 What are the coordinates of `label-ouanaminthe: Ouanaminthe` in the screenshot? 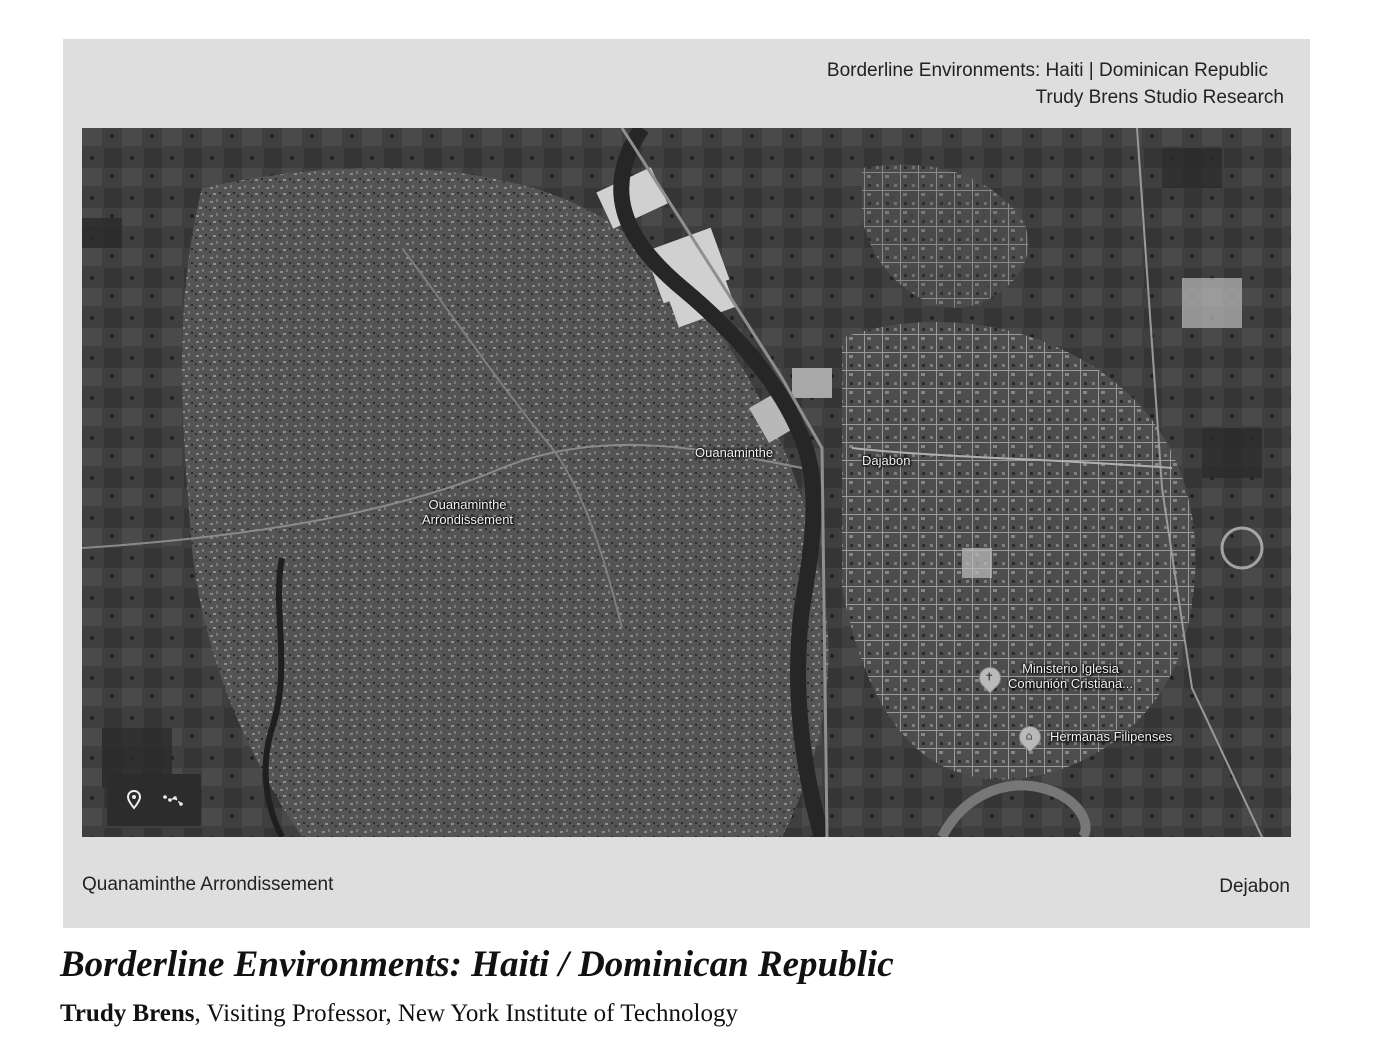 It's located at (734, 452).